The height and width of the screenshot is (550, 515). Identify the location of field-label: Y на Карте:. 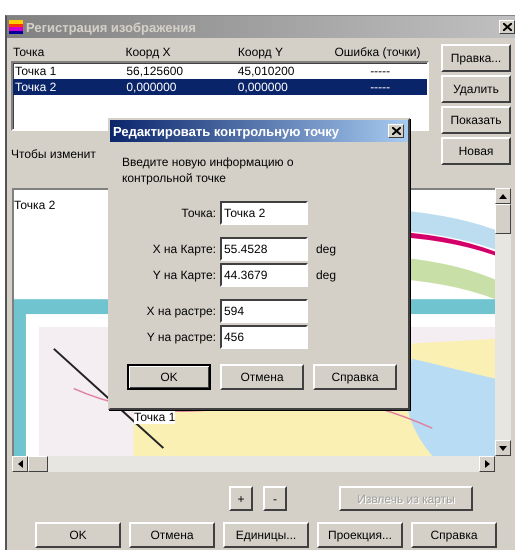
(184, 275).